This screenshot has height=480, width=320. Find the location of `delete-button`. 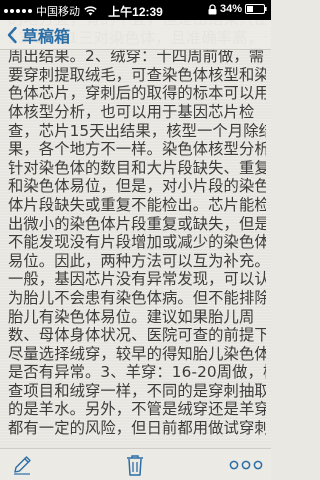

delete-button is located at coordinates (135, 465).